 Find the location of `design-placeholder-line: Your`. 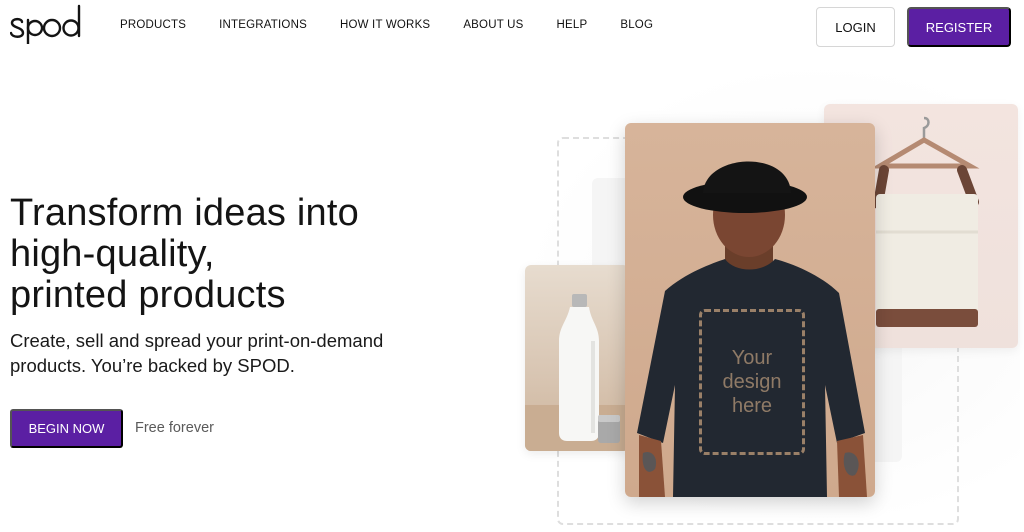

design-placeholder-line: Your is located at coordinates (752, 358).